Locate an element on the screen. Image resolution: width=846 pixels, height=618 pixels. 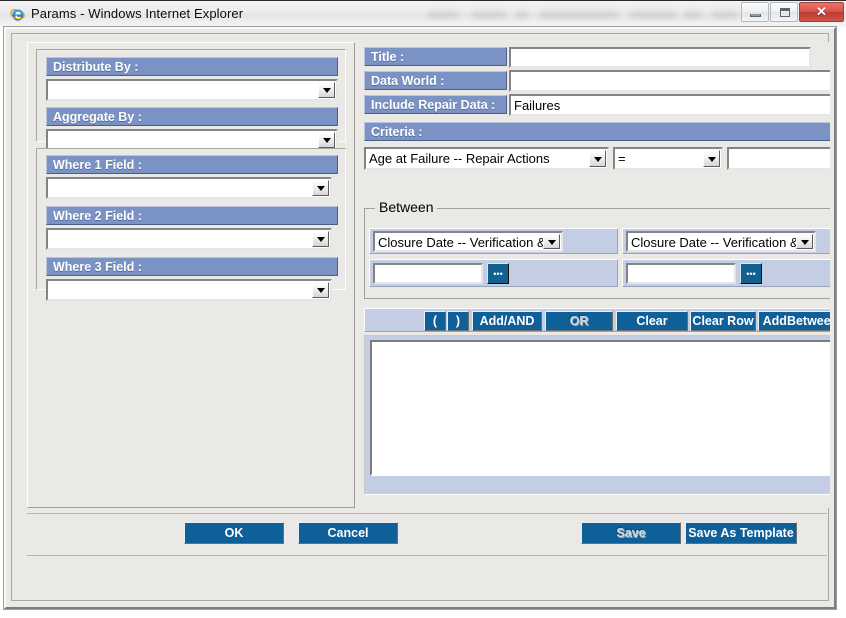
expression-textarea is located at coordinates (600, 408).